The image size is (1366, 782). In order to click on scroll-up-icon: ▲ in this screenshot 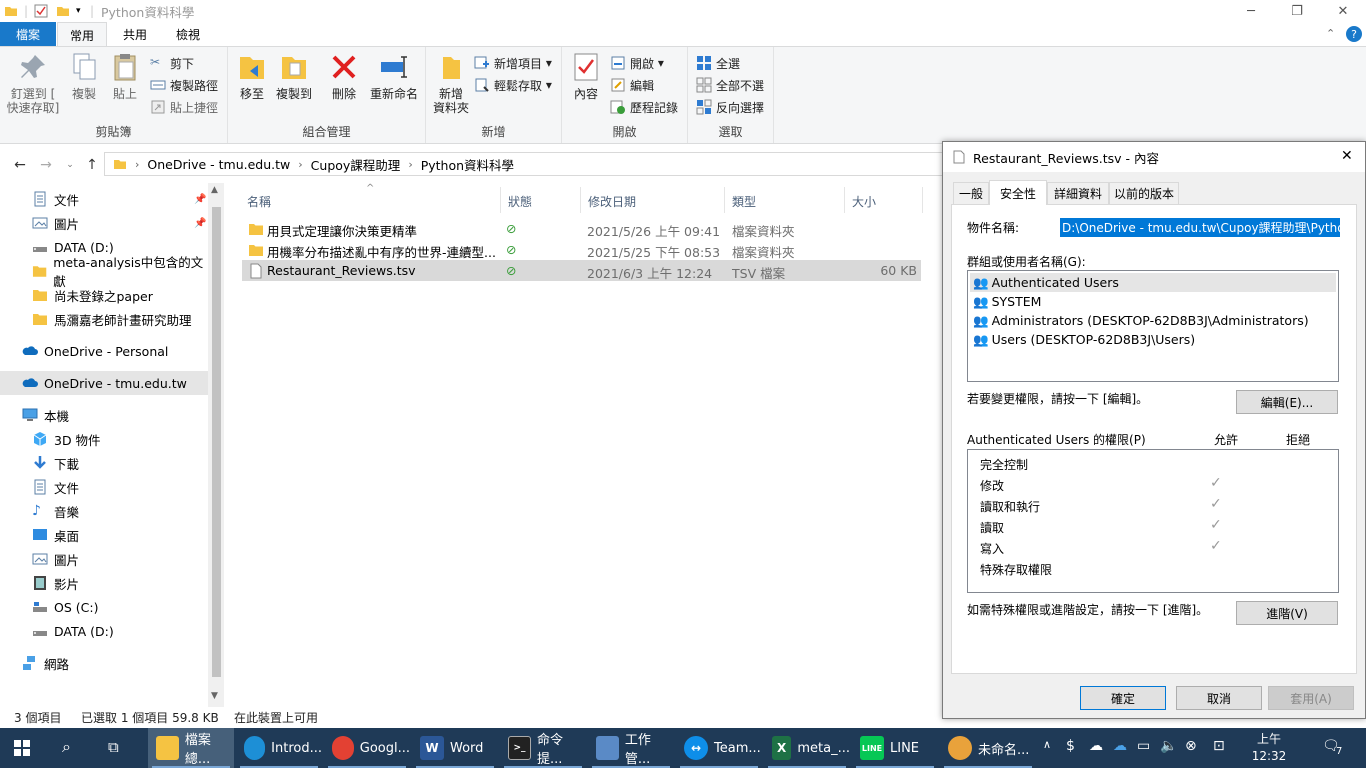, I will do `click(214, 190)`.